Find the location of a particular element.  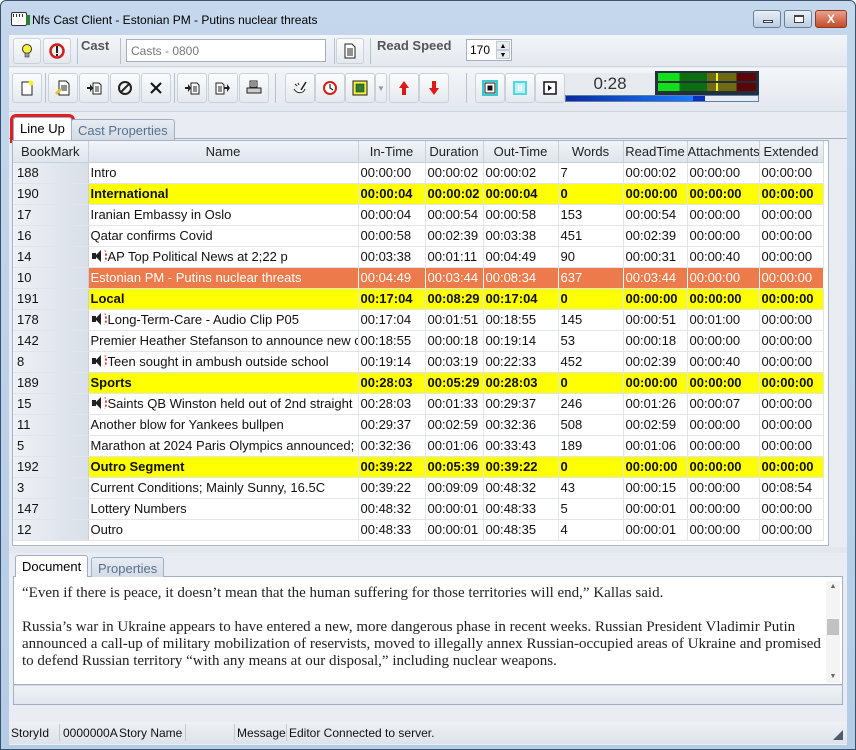

cell-extended: 00:08:54 is located at coordinates (791, 488).